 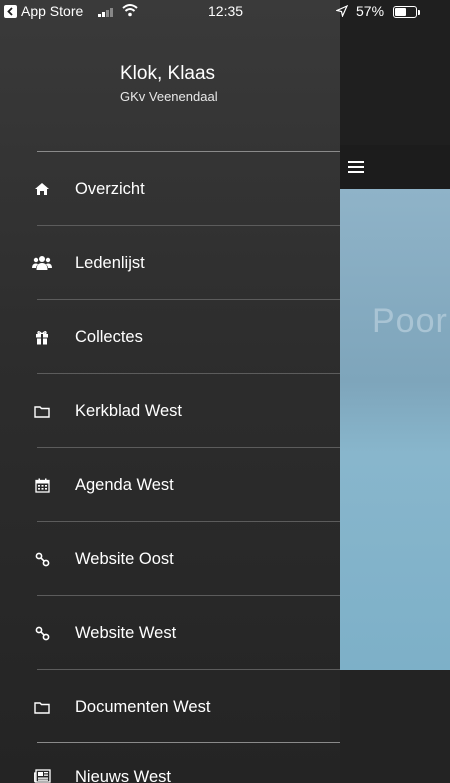 What do you see at coordinates (109, 336) in the screenshot?
I see `menu-item-label: Collectes` at bounding box center [109, 336].